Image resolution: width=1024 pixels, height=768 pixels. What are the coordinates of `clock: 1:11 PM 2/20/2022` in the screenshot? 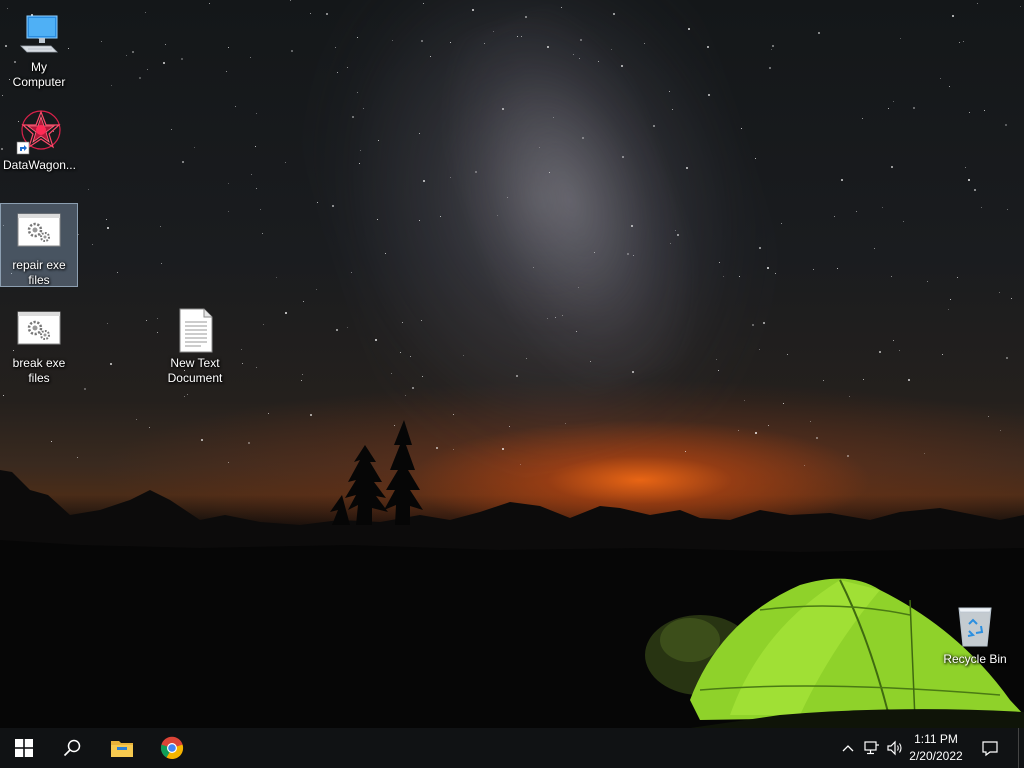 It's located at (936, 748).